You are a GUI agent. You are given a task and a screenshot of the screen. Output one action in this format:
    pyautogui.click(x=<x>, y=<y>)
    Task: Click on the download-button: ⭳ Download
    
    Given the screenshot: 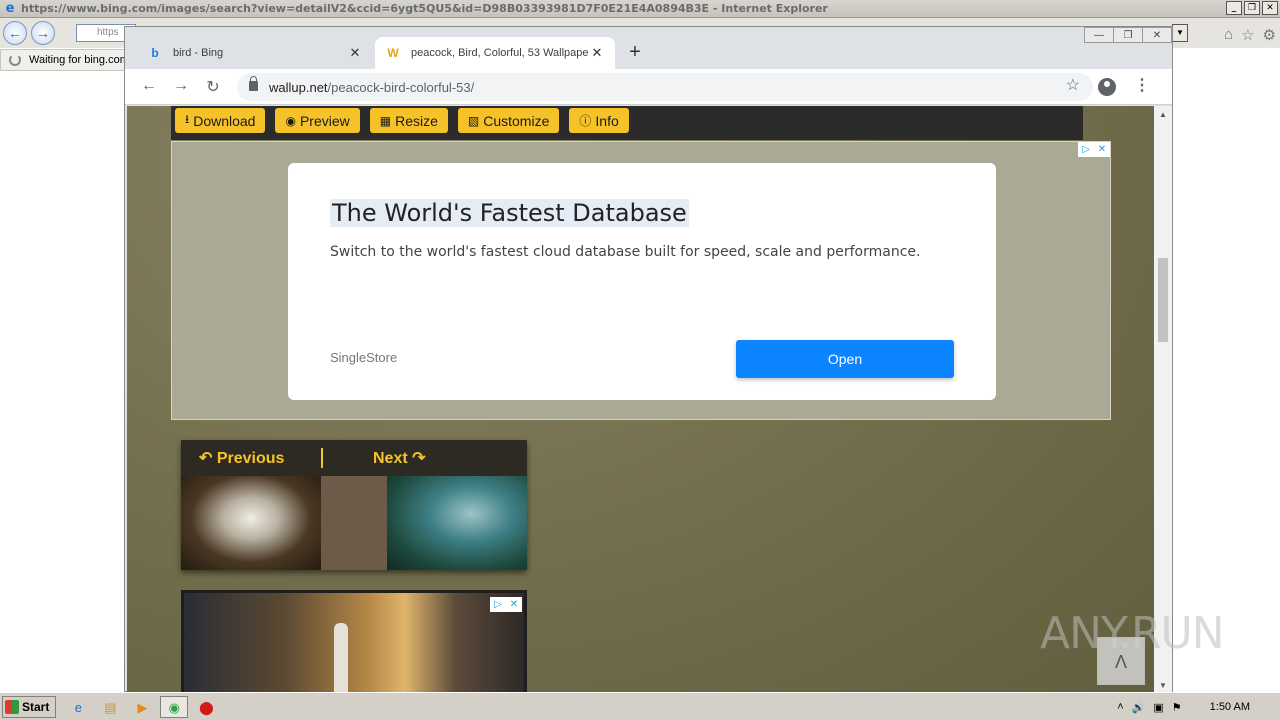 What is the action you would take?
    pyautogui.click(x=220, y=120)
    